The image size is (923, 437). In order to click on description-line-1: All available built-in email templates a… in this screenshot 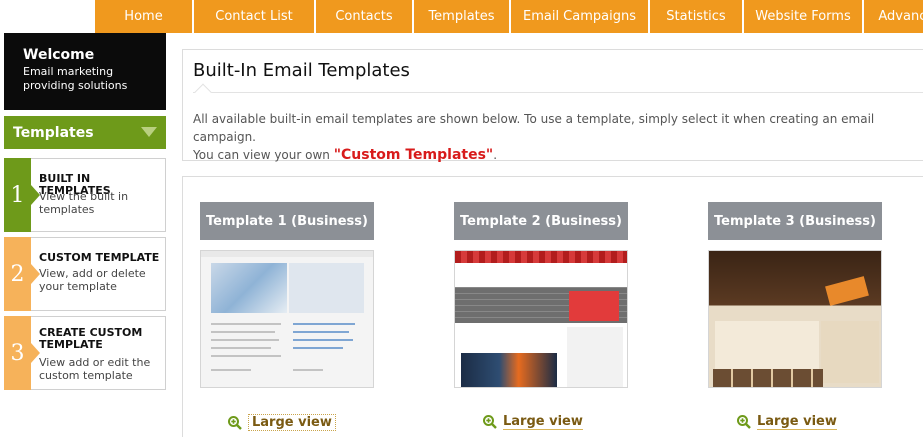, I will do `click(534, 128)`.